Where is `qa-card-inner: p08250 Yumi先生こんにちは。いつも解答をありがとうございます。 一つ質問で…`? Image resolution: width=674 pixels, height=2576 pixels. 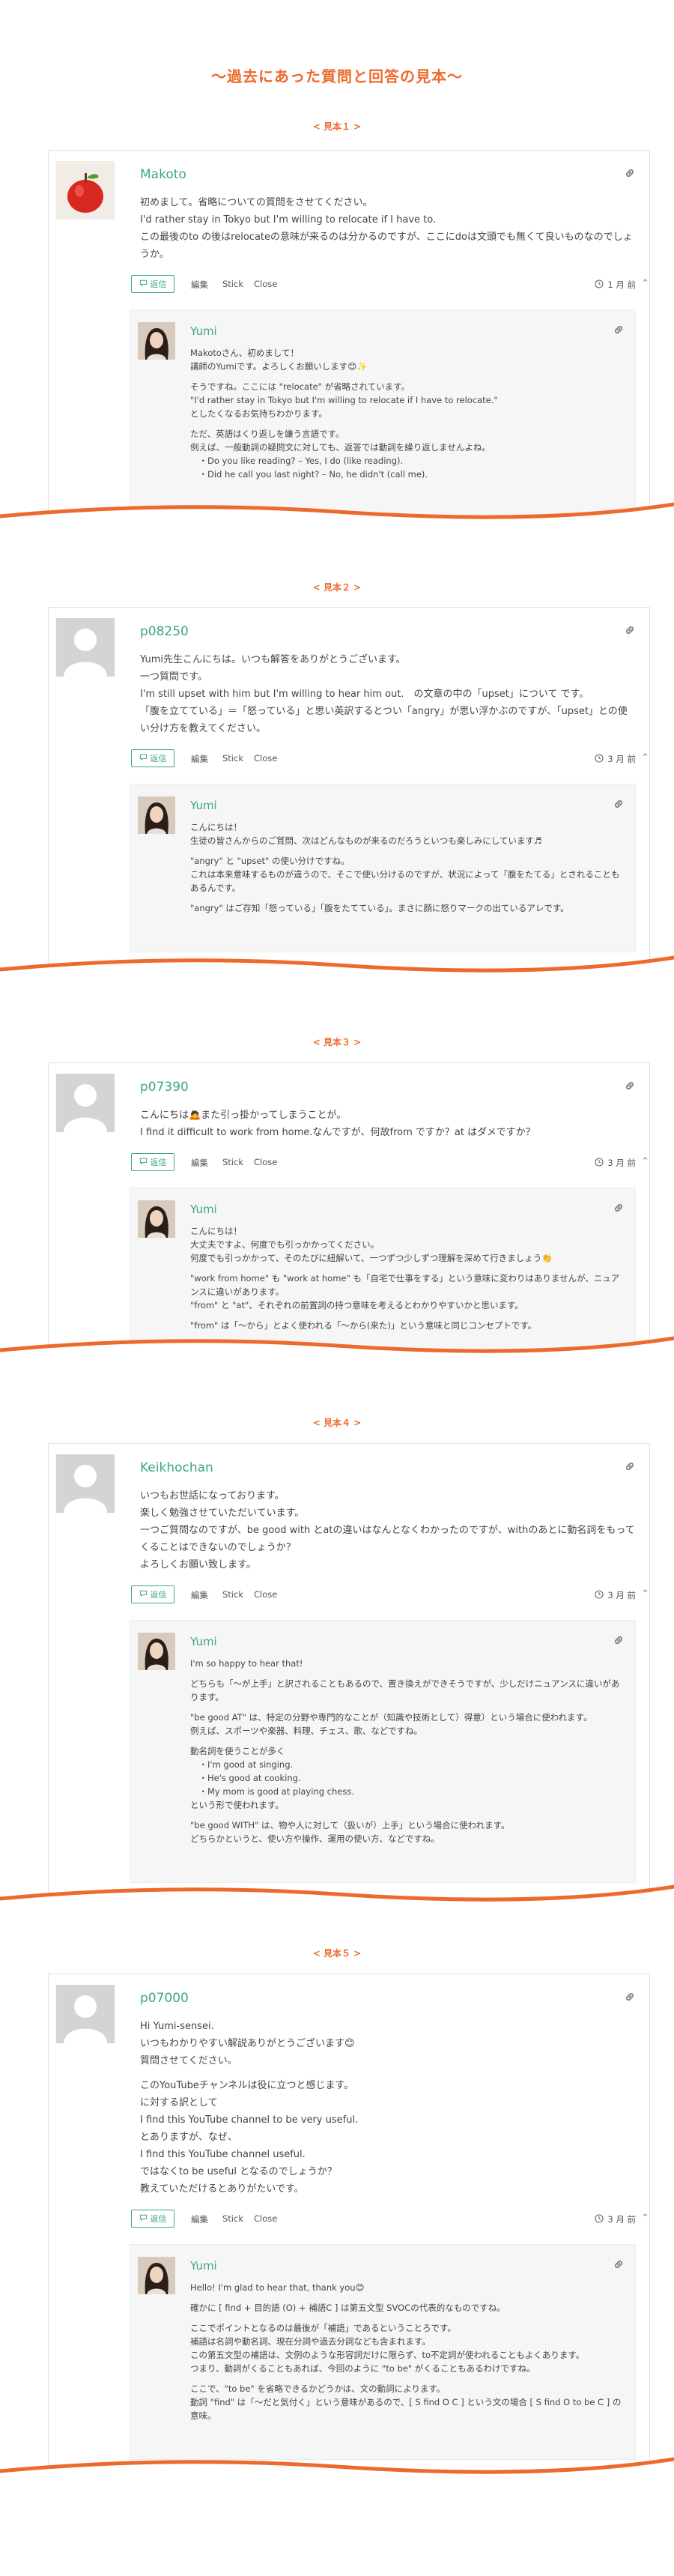
qa-card-inner: p08250 Yumi先生こんにちは。いつも解答をありがとうございます。 一つ質問で… is located at coordinates (349, 780).